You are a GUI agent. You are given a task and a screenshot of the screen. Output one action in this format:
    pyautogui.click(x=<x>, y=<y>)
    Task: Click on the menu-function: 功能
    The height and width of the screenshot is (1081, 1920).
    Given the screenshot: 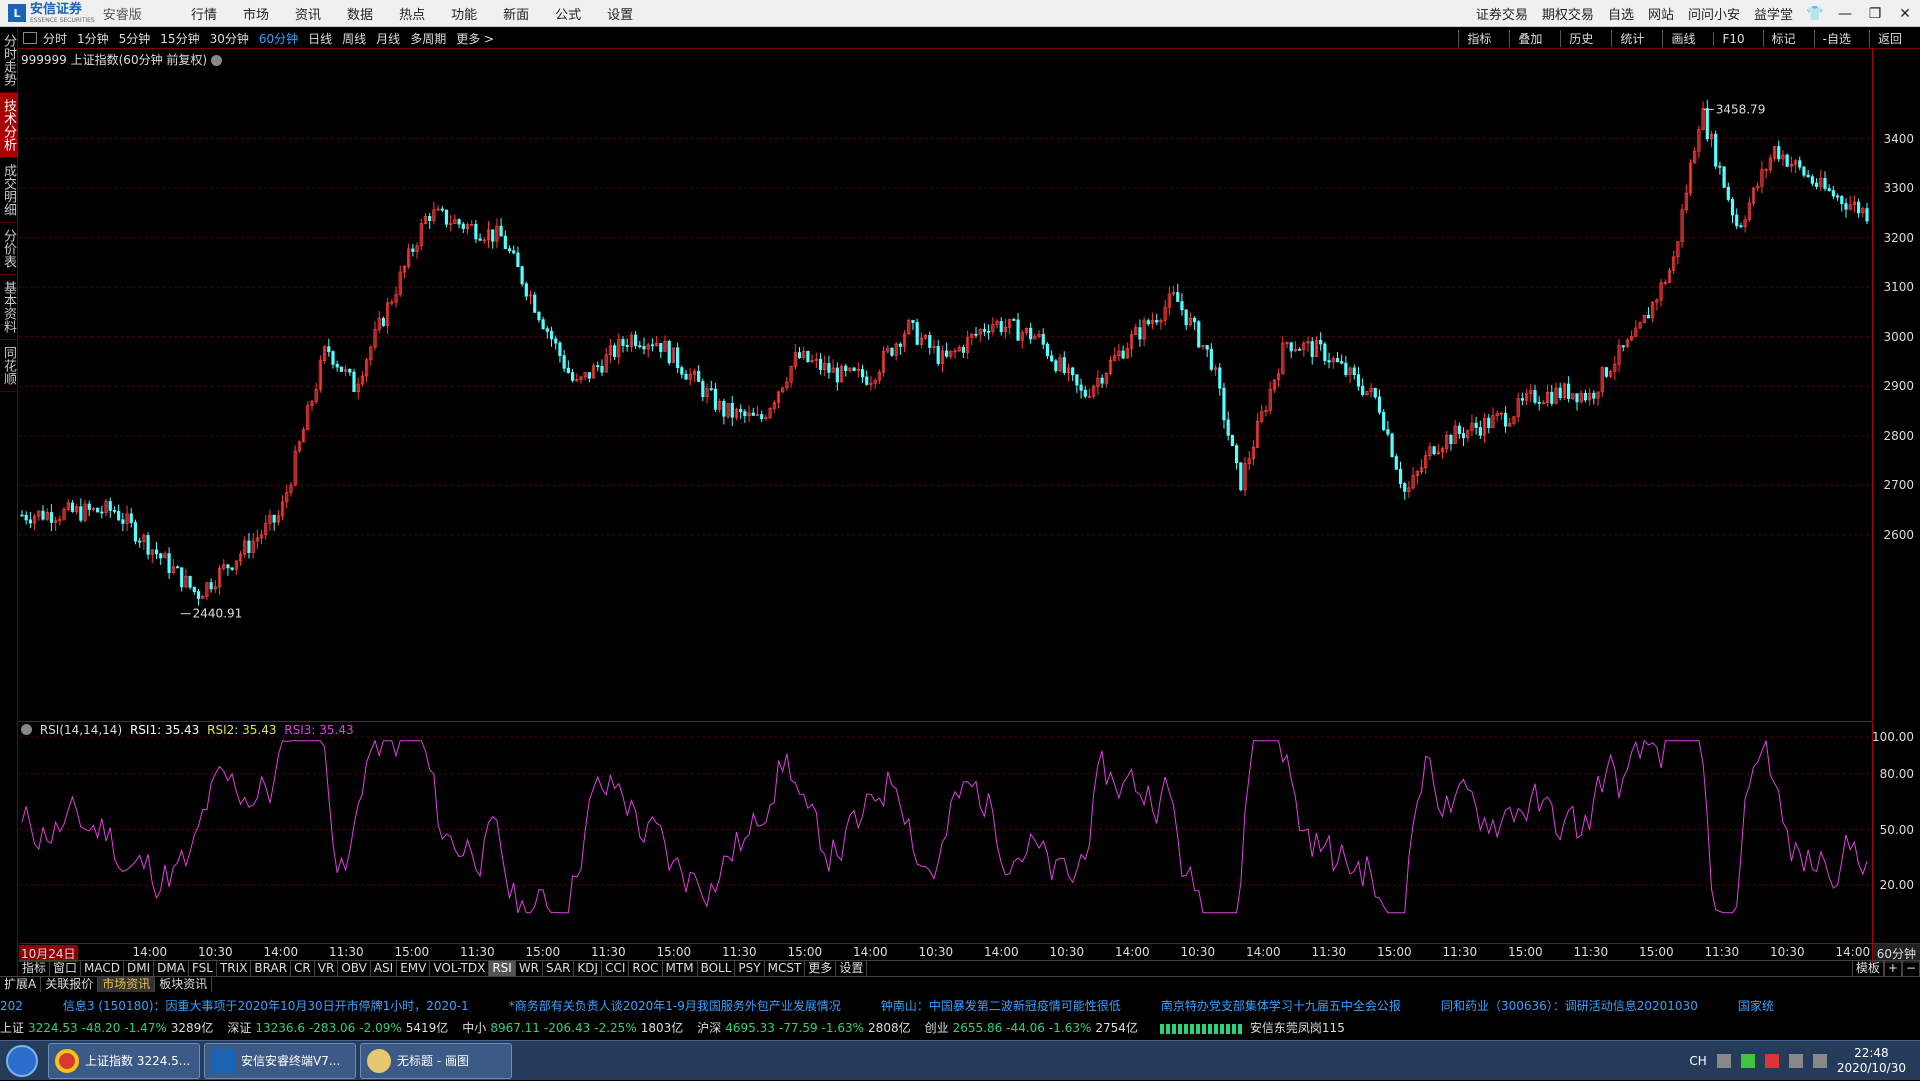 What is the action you would take?
    pyautogui.click(x=464, y=13)
    